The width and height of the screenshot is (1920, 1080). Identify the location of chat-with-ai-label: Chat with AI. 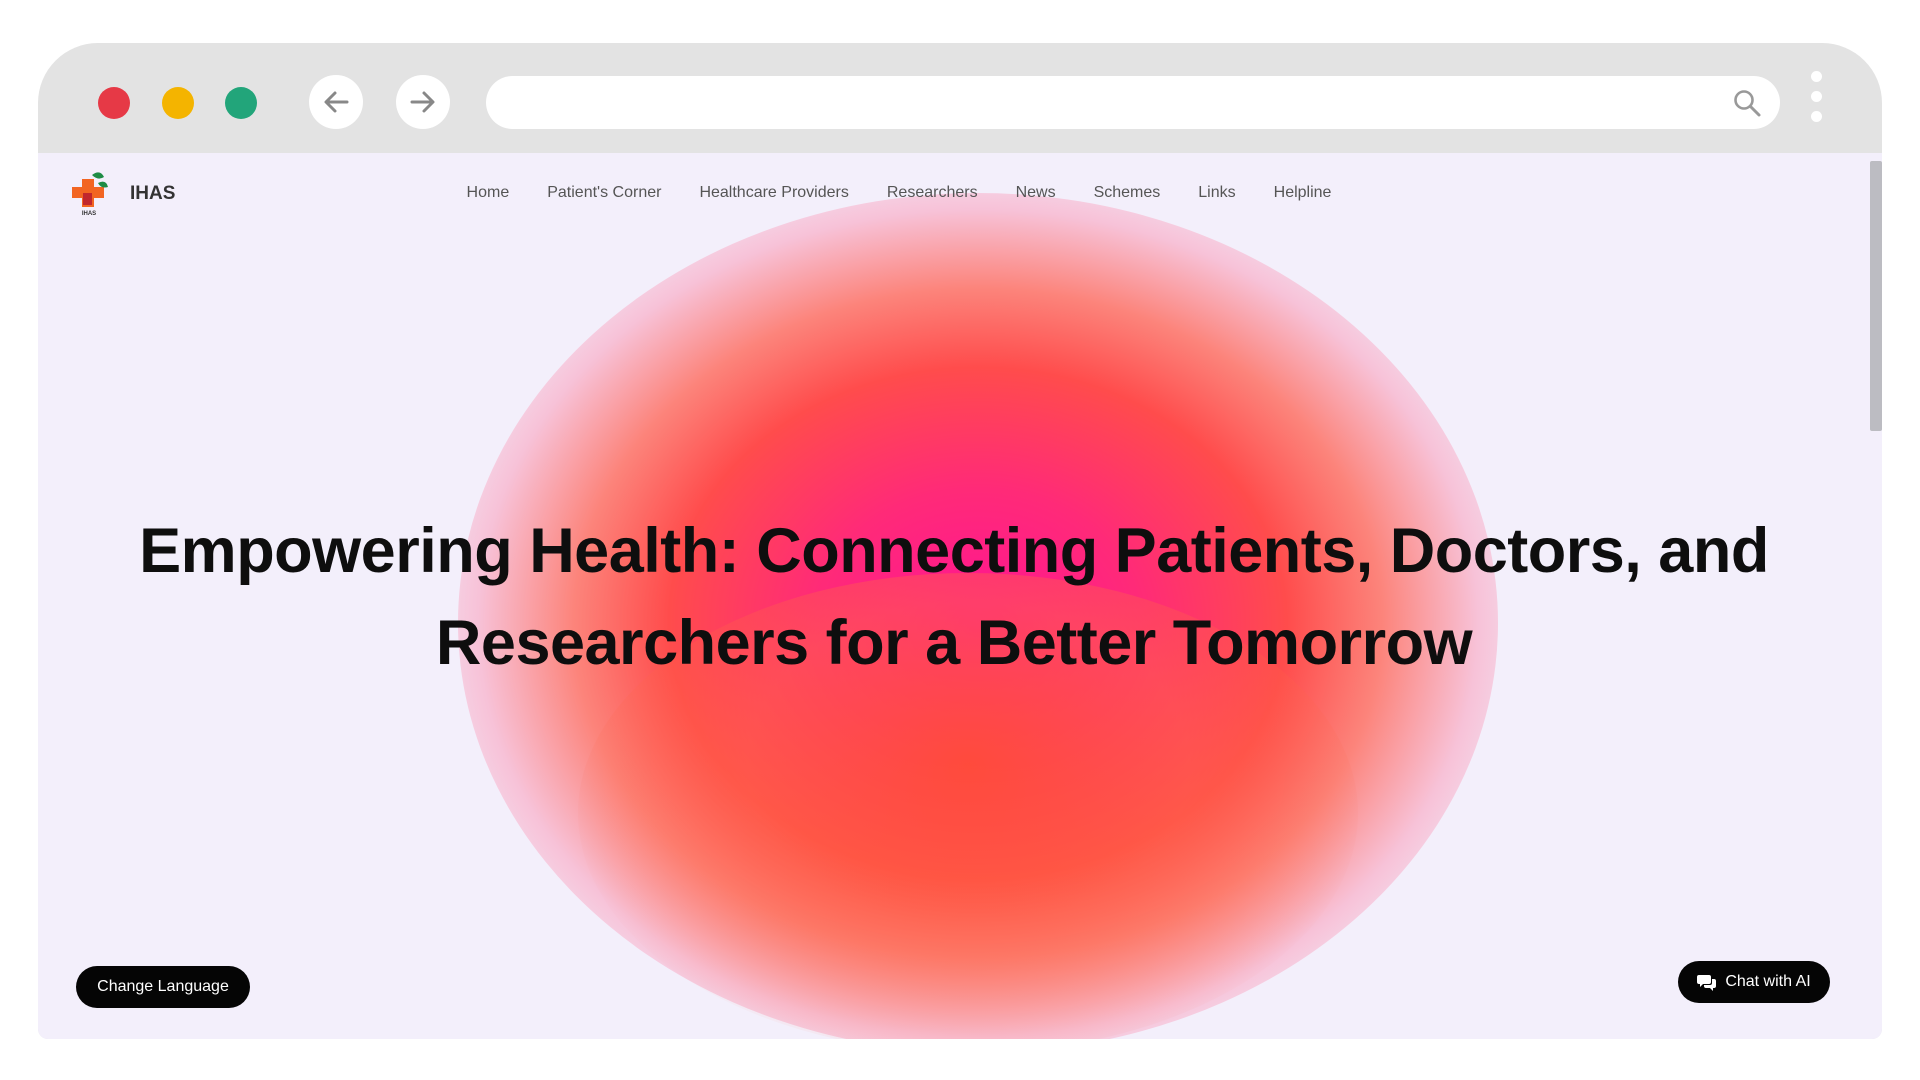
(1768, 981).